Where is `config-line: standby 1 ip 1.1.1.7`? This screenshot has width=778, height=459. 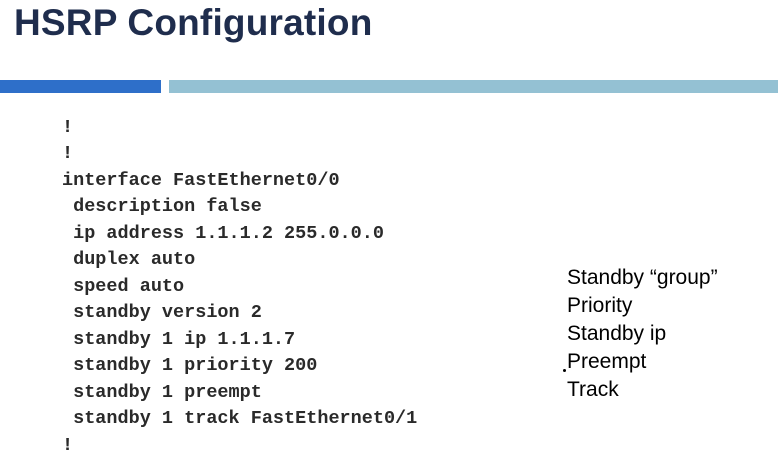 config-line: standby 1 ip 1.1.1.7 is located at coordinates (179, 339).